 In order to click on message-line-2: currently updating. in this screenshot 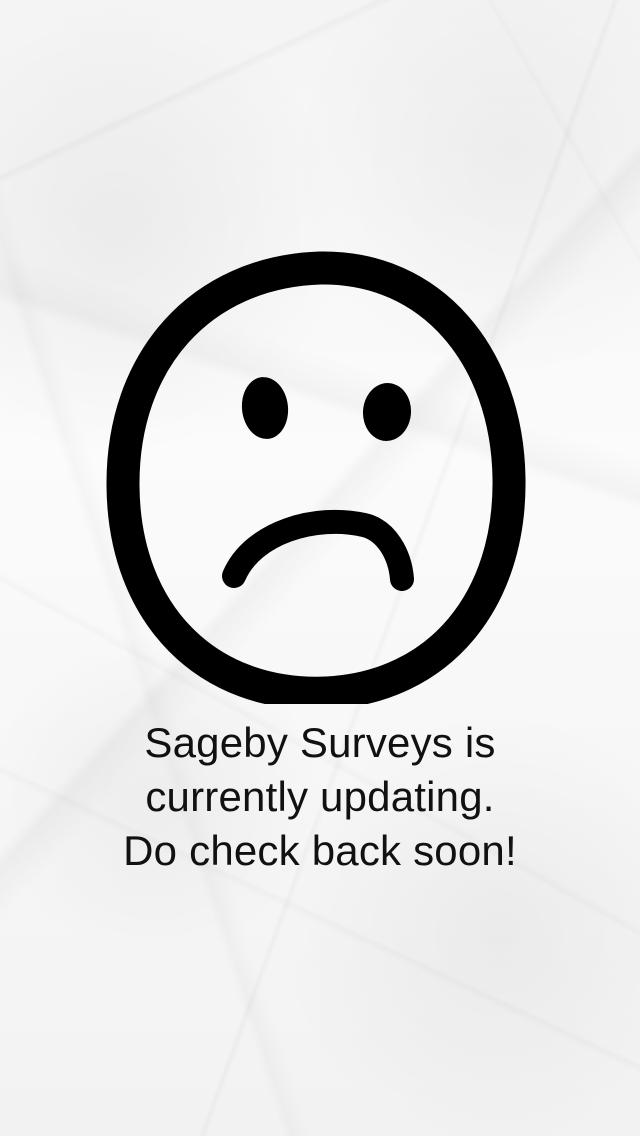, I will do `click(320, 796)`.